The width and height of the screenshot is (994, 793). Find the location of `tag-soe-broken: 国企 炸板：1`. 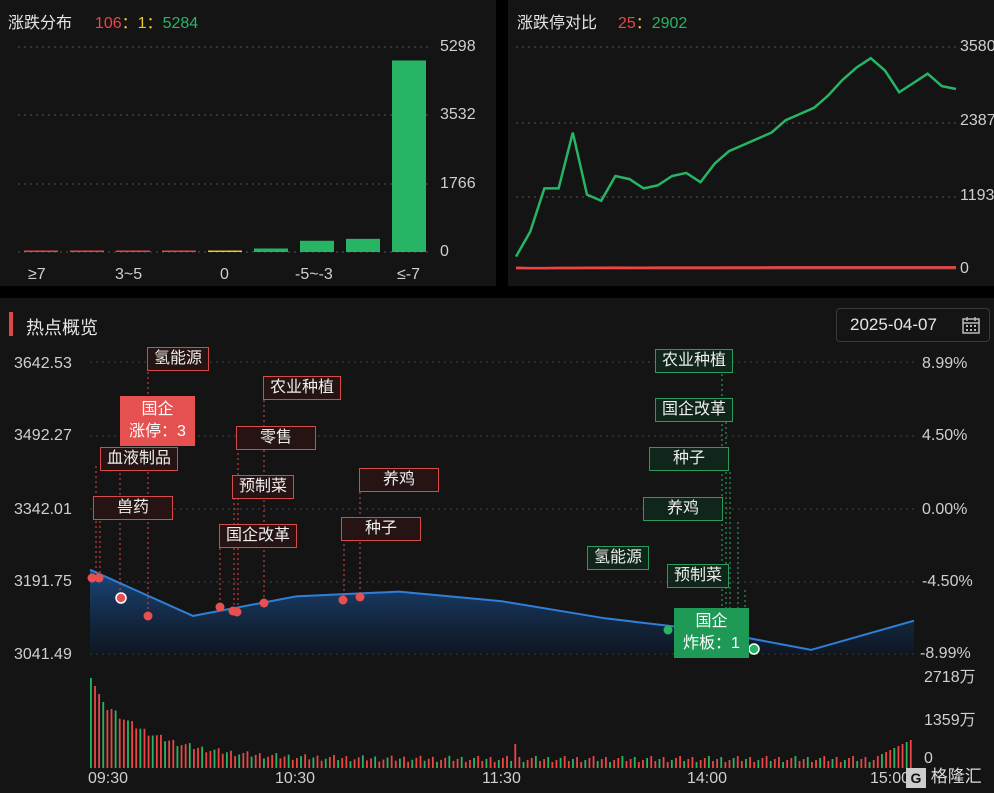

tag-soe-broken: 国企 炸板：1 is located at coordinates (711, 633).